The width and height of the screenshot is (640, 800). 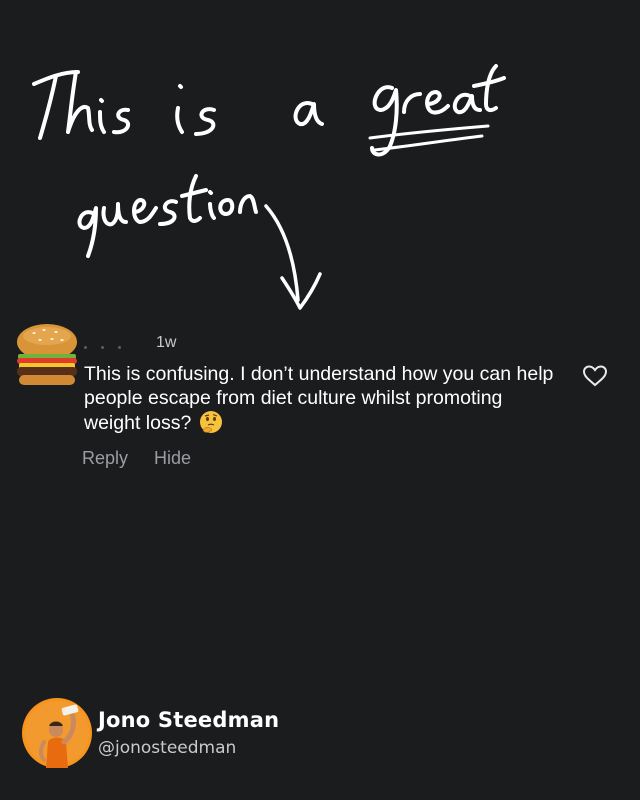 I want to click on heart-icon, so click(x=595, y=376).